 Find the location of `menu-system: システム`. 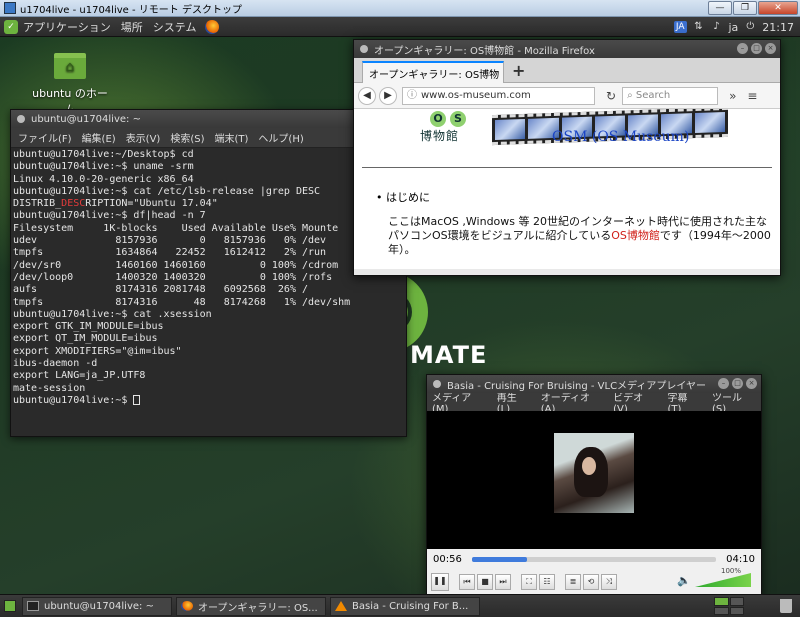

menu-system: システム is located at coordinates (175, 27).